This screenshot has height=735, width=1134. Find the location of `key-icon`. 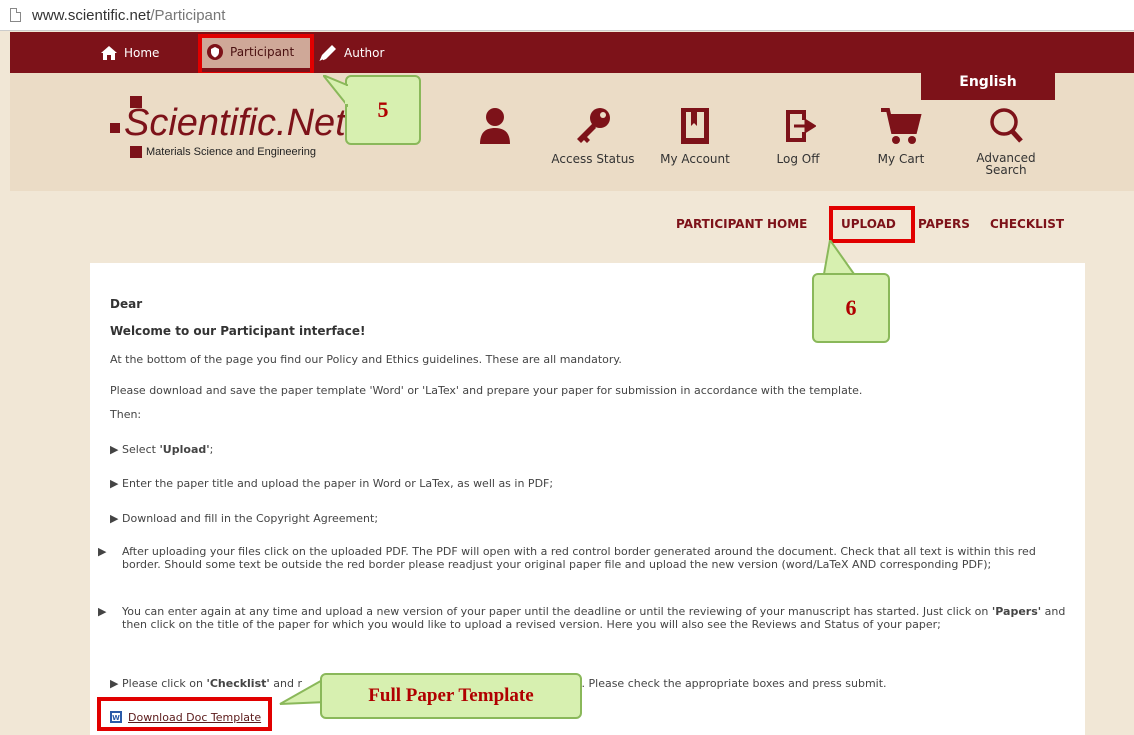

key-icon is located at coordinates (593, 125).